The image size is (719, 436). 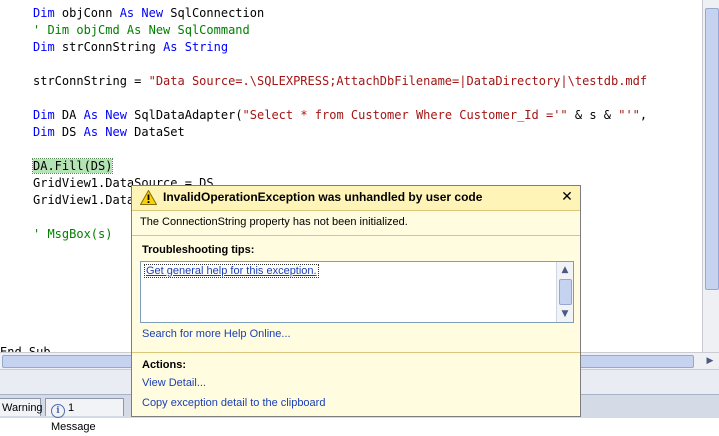 What do you see at coordinates (148, 197) in the screenshot?
I see `warning-triangle-icon` at bounding box center [148, 197].